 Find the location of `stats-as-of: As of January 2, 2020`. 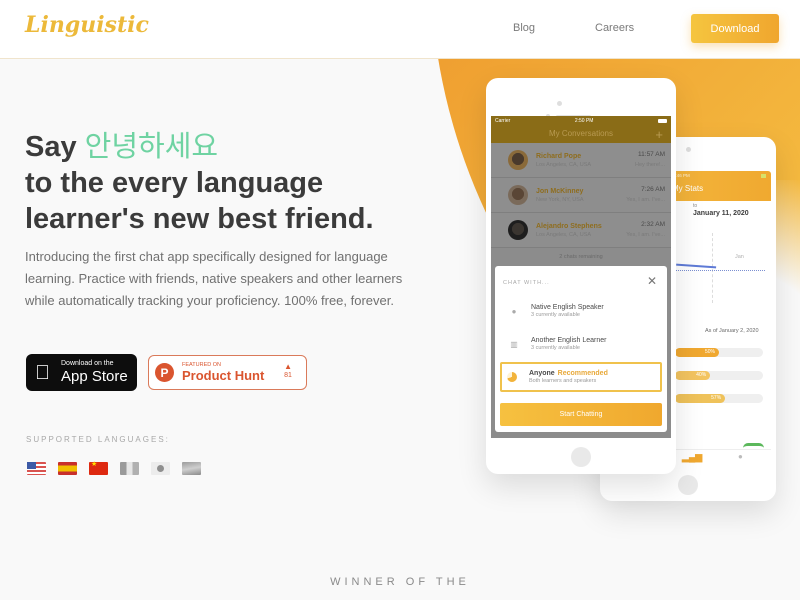

stats-as-of: As of January 2, 2020 is located at coordinates (732, 331).